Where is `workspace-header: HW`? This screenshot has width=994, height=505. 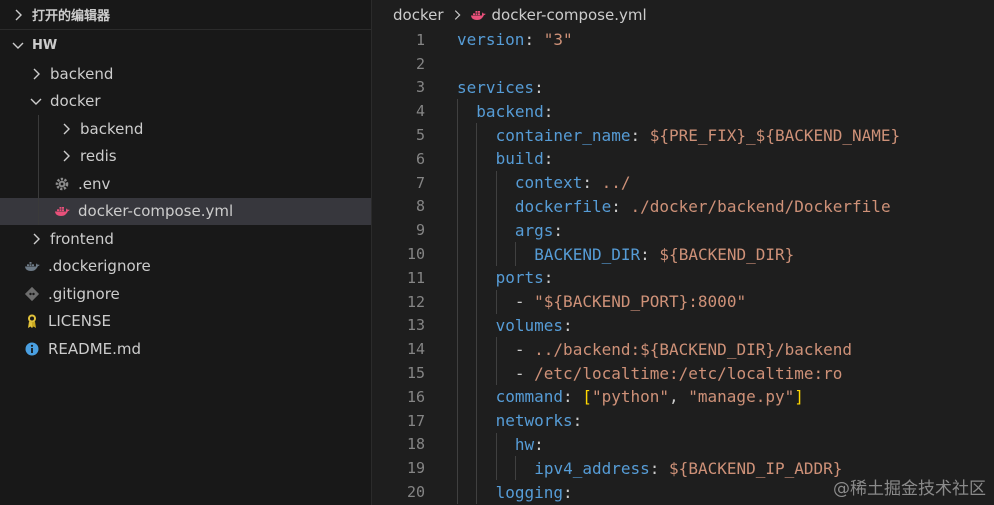
workspace-header: HW is located at coordinates (185, 45).